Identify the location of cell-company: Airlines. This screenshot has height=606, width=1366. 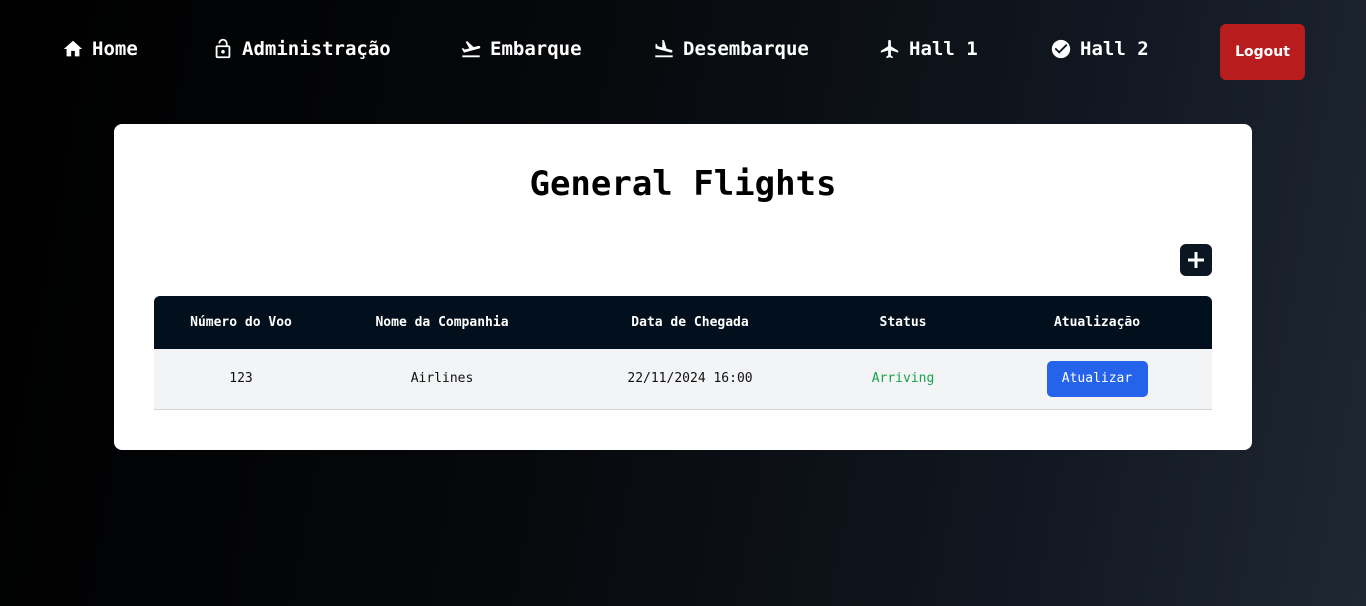
(442, 378).